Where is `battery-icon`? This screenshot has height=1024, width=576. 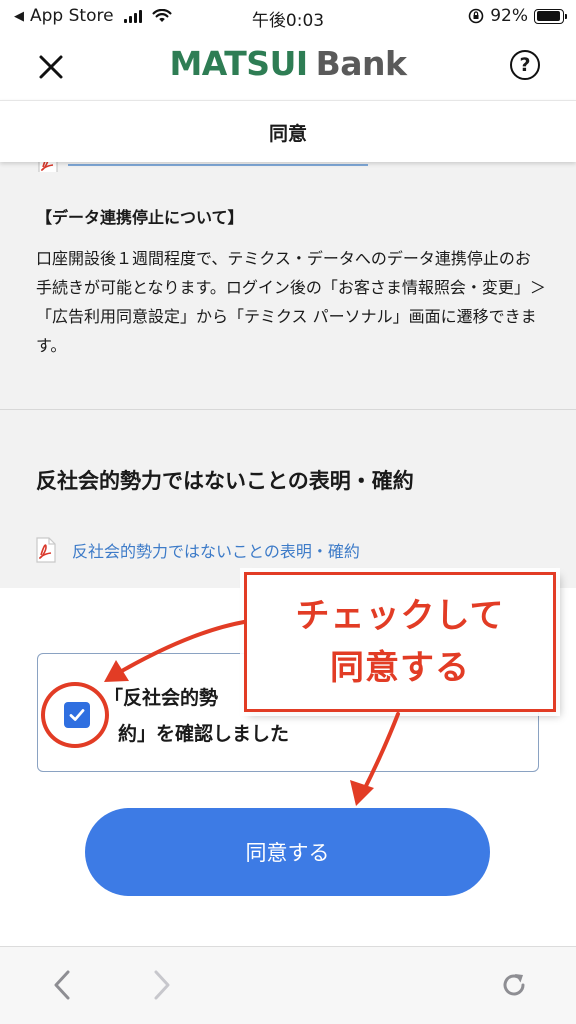 battery-icon is located at coordinates (550, 16).